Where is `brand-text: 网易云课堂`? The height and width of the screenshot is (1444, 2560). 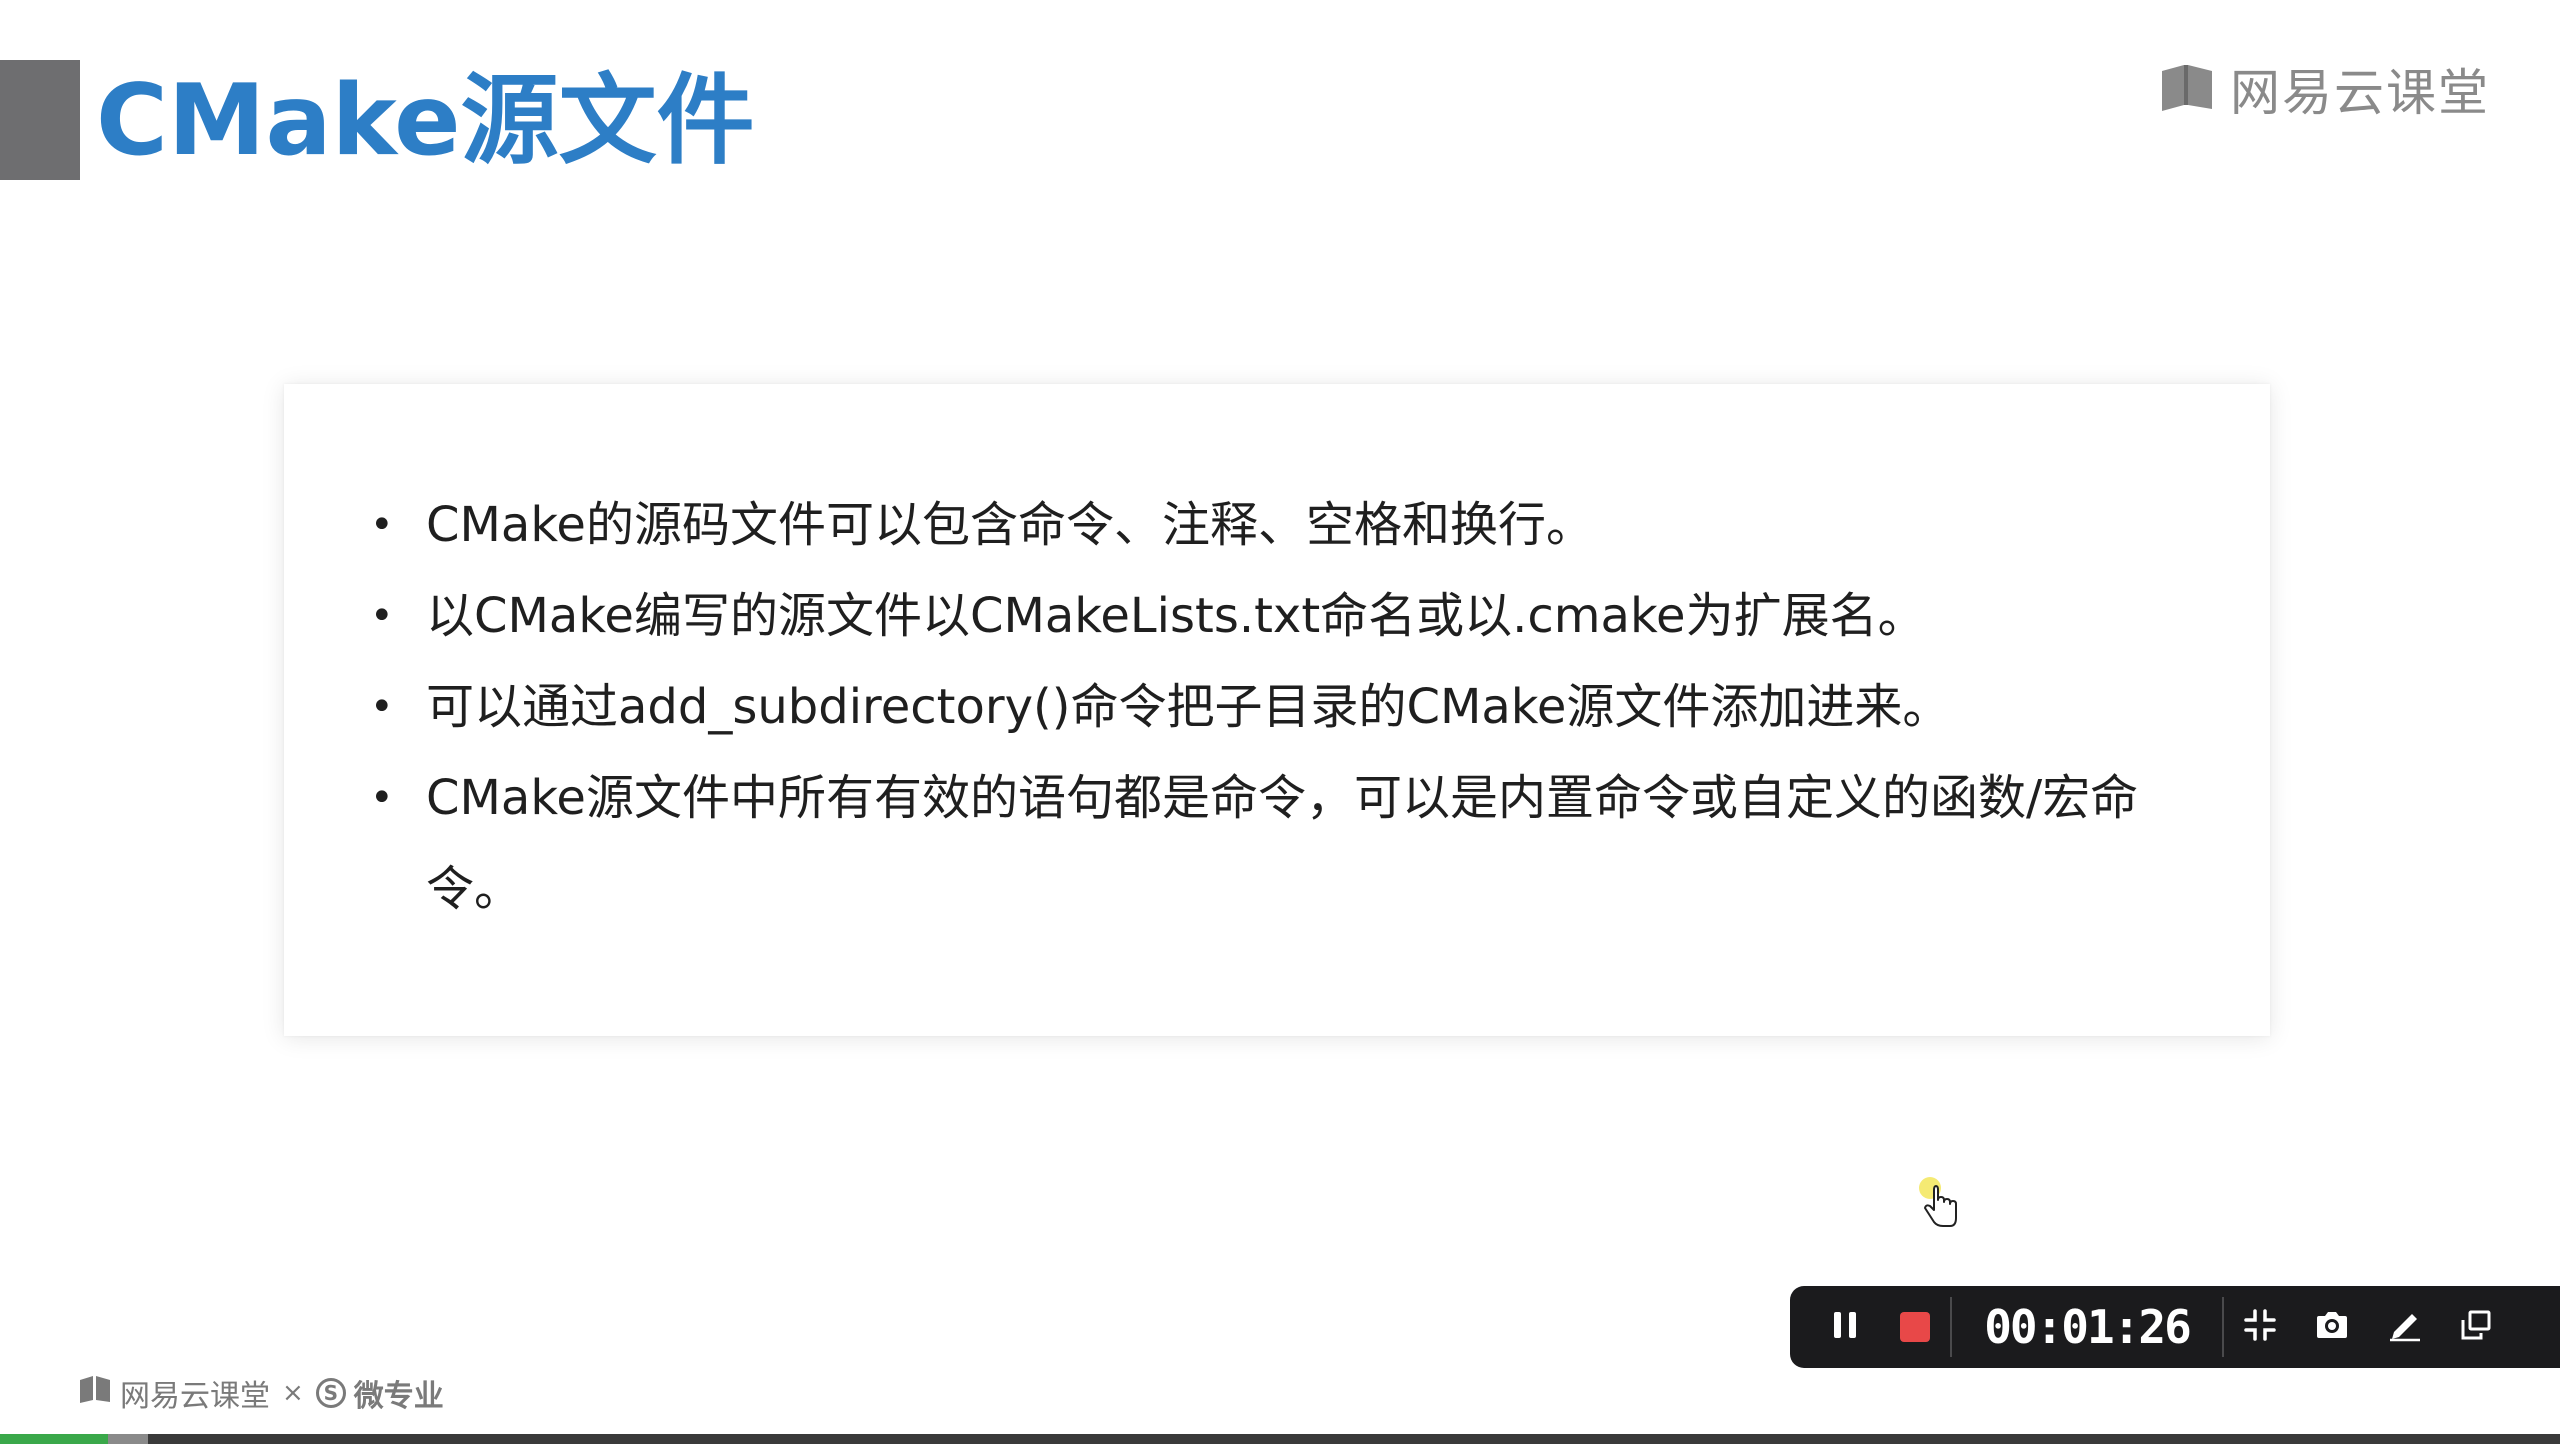
brand-text: 网易云课堂 is located at coordinates (2360, 93).